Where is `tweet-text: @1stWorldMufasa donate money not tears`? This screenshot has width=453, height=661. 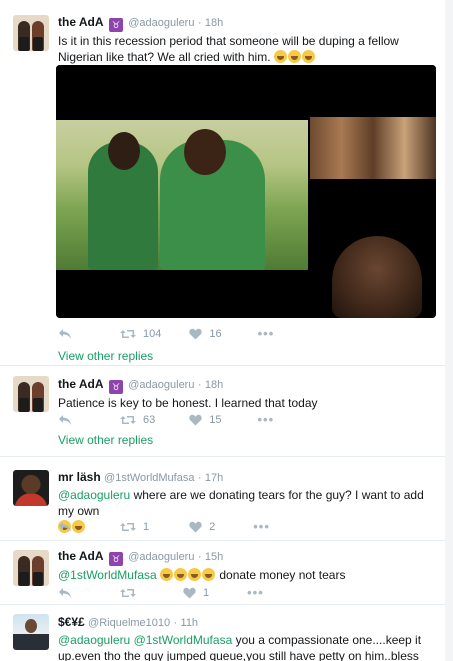 tweet-text: @1stWorldMufasa donate money not tears is located at coordinates (245, 575).